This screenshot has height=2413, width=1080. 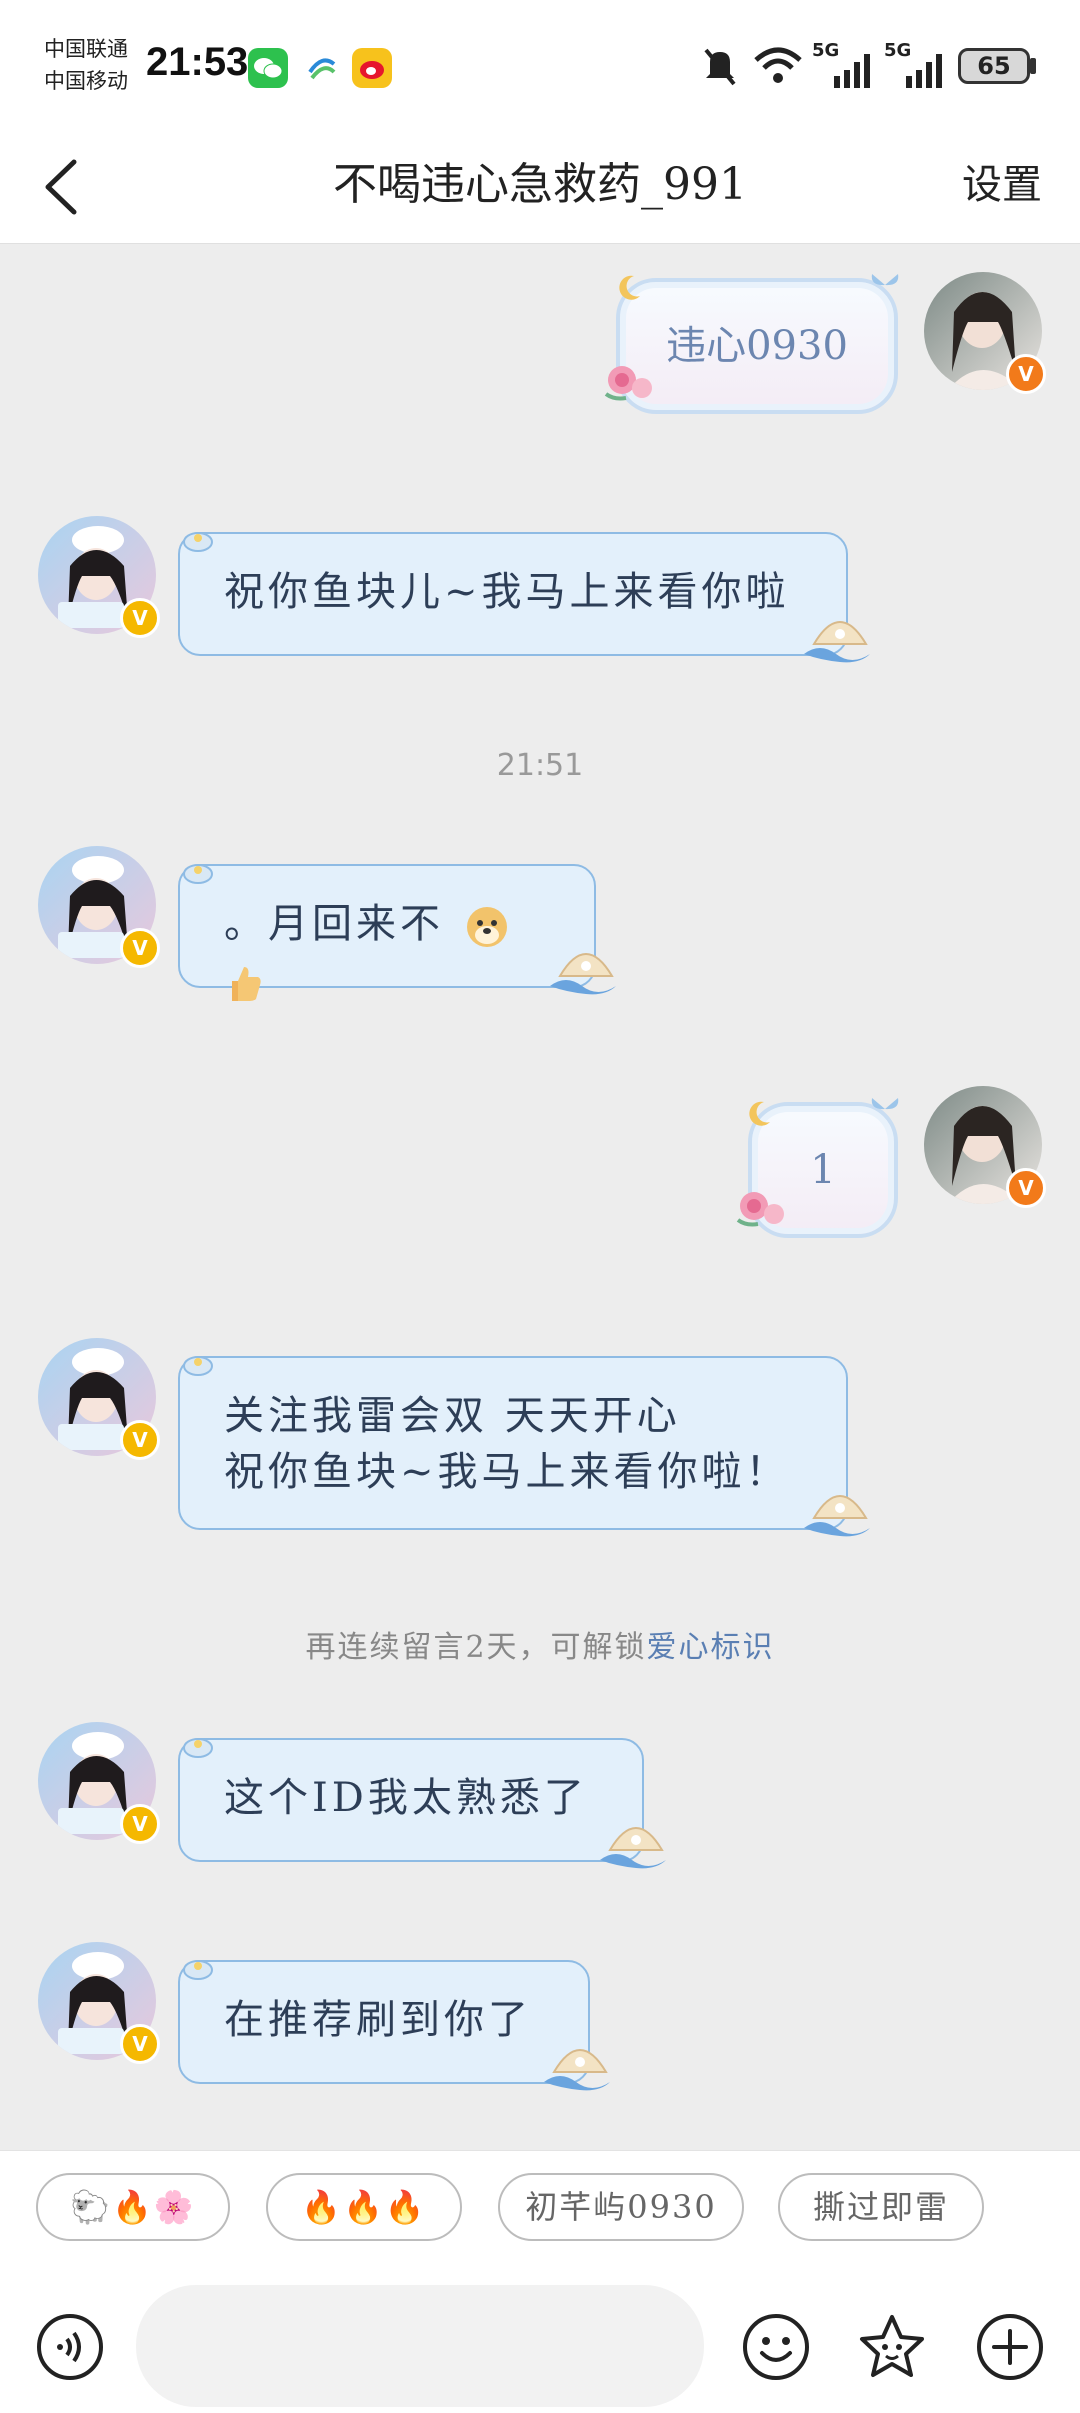 I want to click on message-text: 违心0930, so click(x=757, y=346).